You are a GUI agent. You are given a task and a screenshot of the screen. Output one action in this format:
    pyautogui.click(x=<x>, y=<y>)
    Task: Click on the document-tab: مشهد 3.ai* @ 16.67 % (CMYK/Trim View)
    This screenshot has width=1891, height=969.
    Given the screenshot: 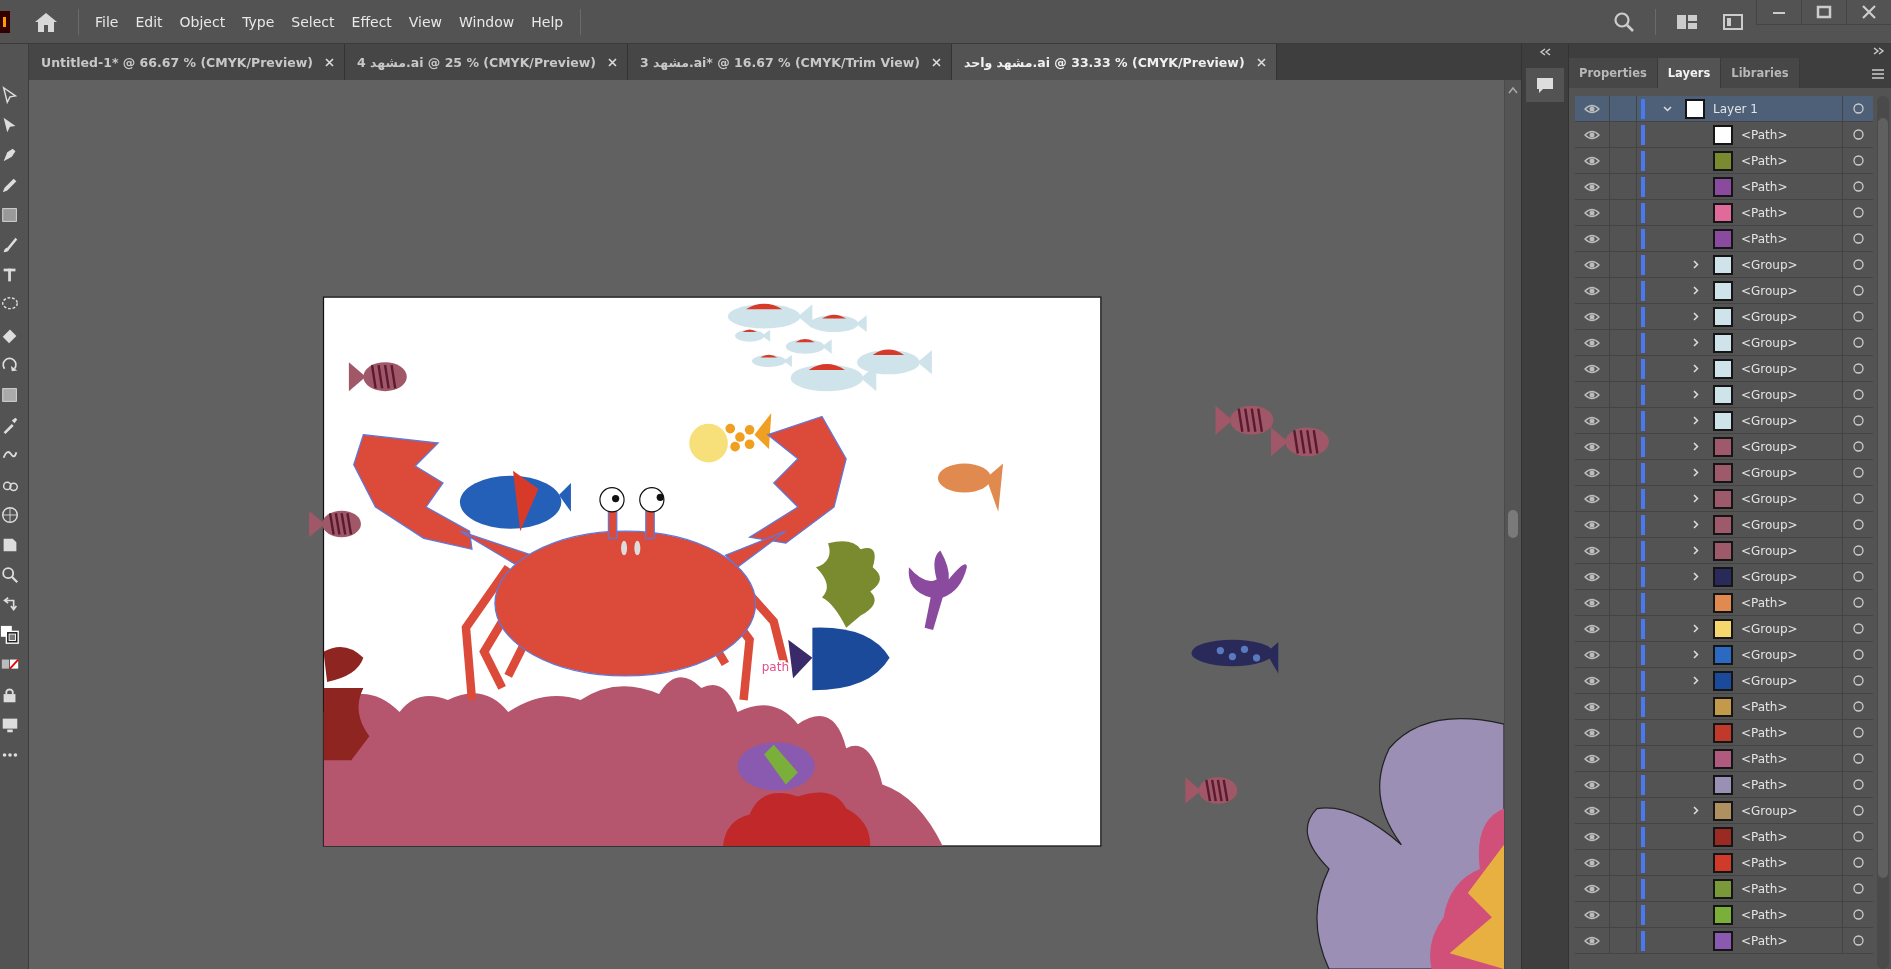 What is the action you would take?
    pyautogui.click(x=789, y=62)
    